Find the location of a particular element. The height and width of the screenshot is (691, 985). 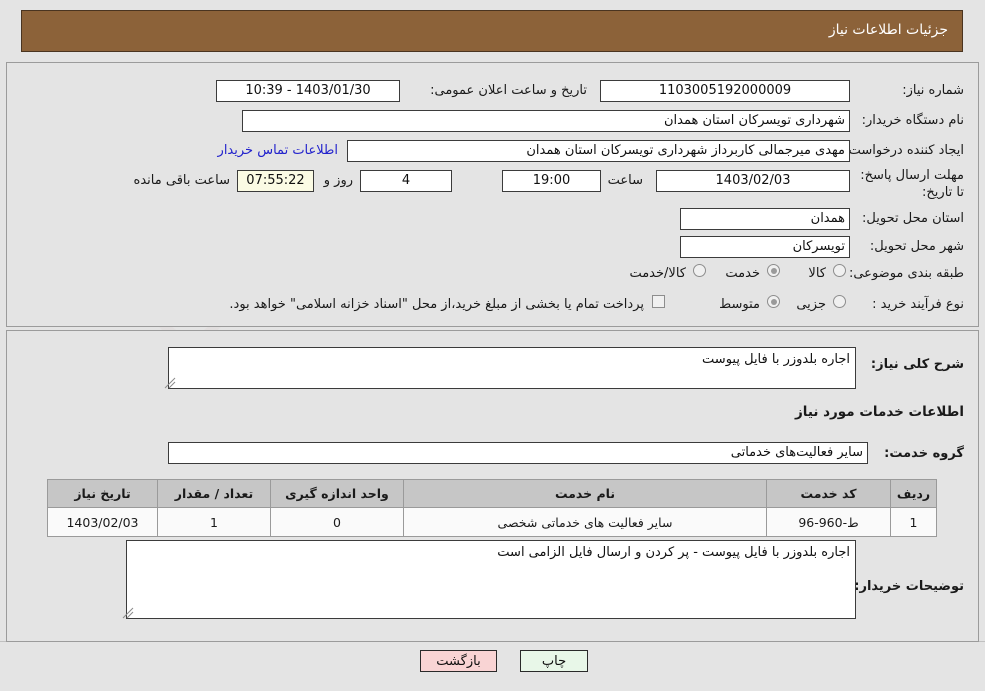

back-button: بازگشت is located at coordinates (458, 661).